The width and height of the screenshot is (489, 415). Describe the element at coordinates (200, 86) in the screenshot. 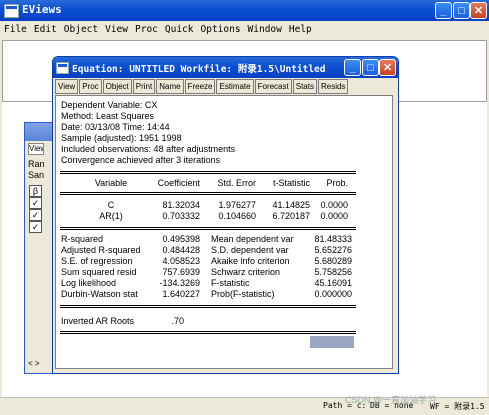

I see `freeze-button: Freeze` at that location.